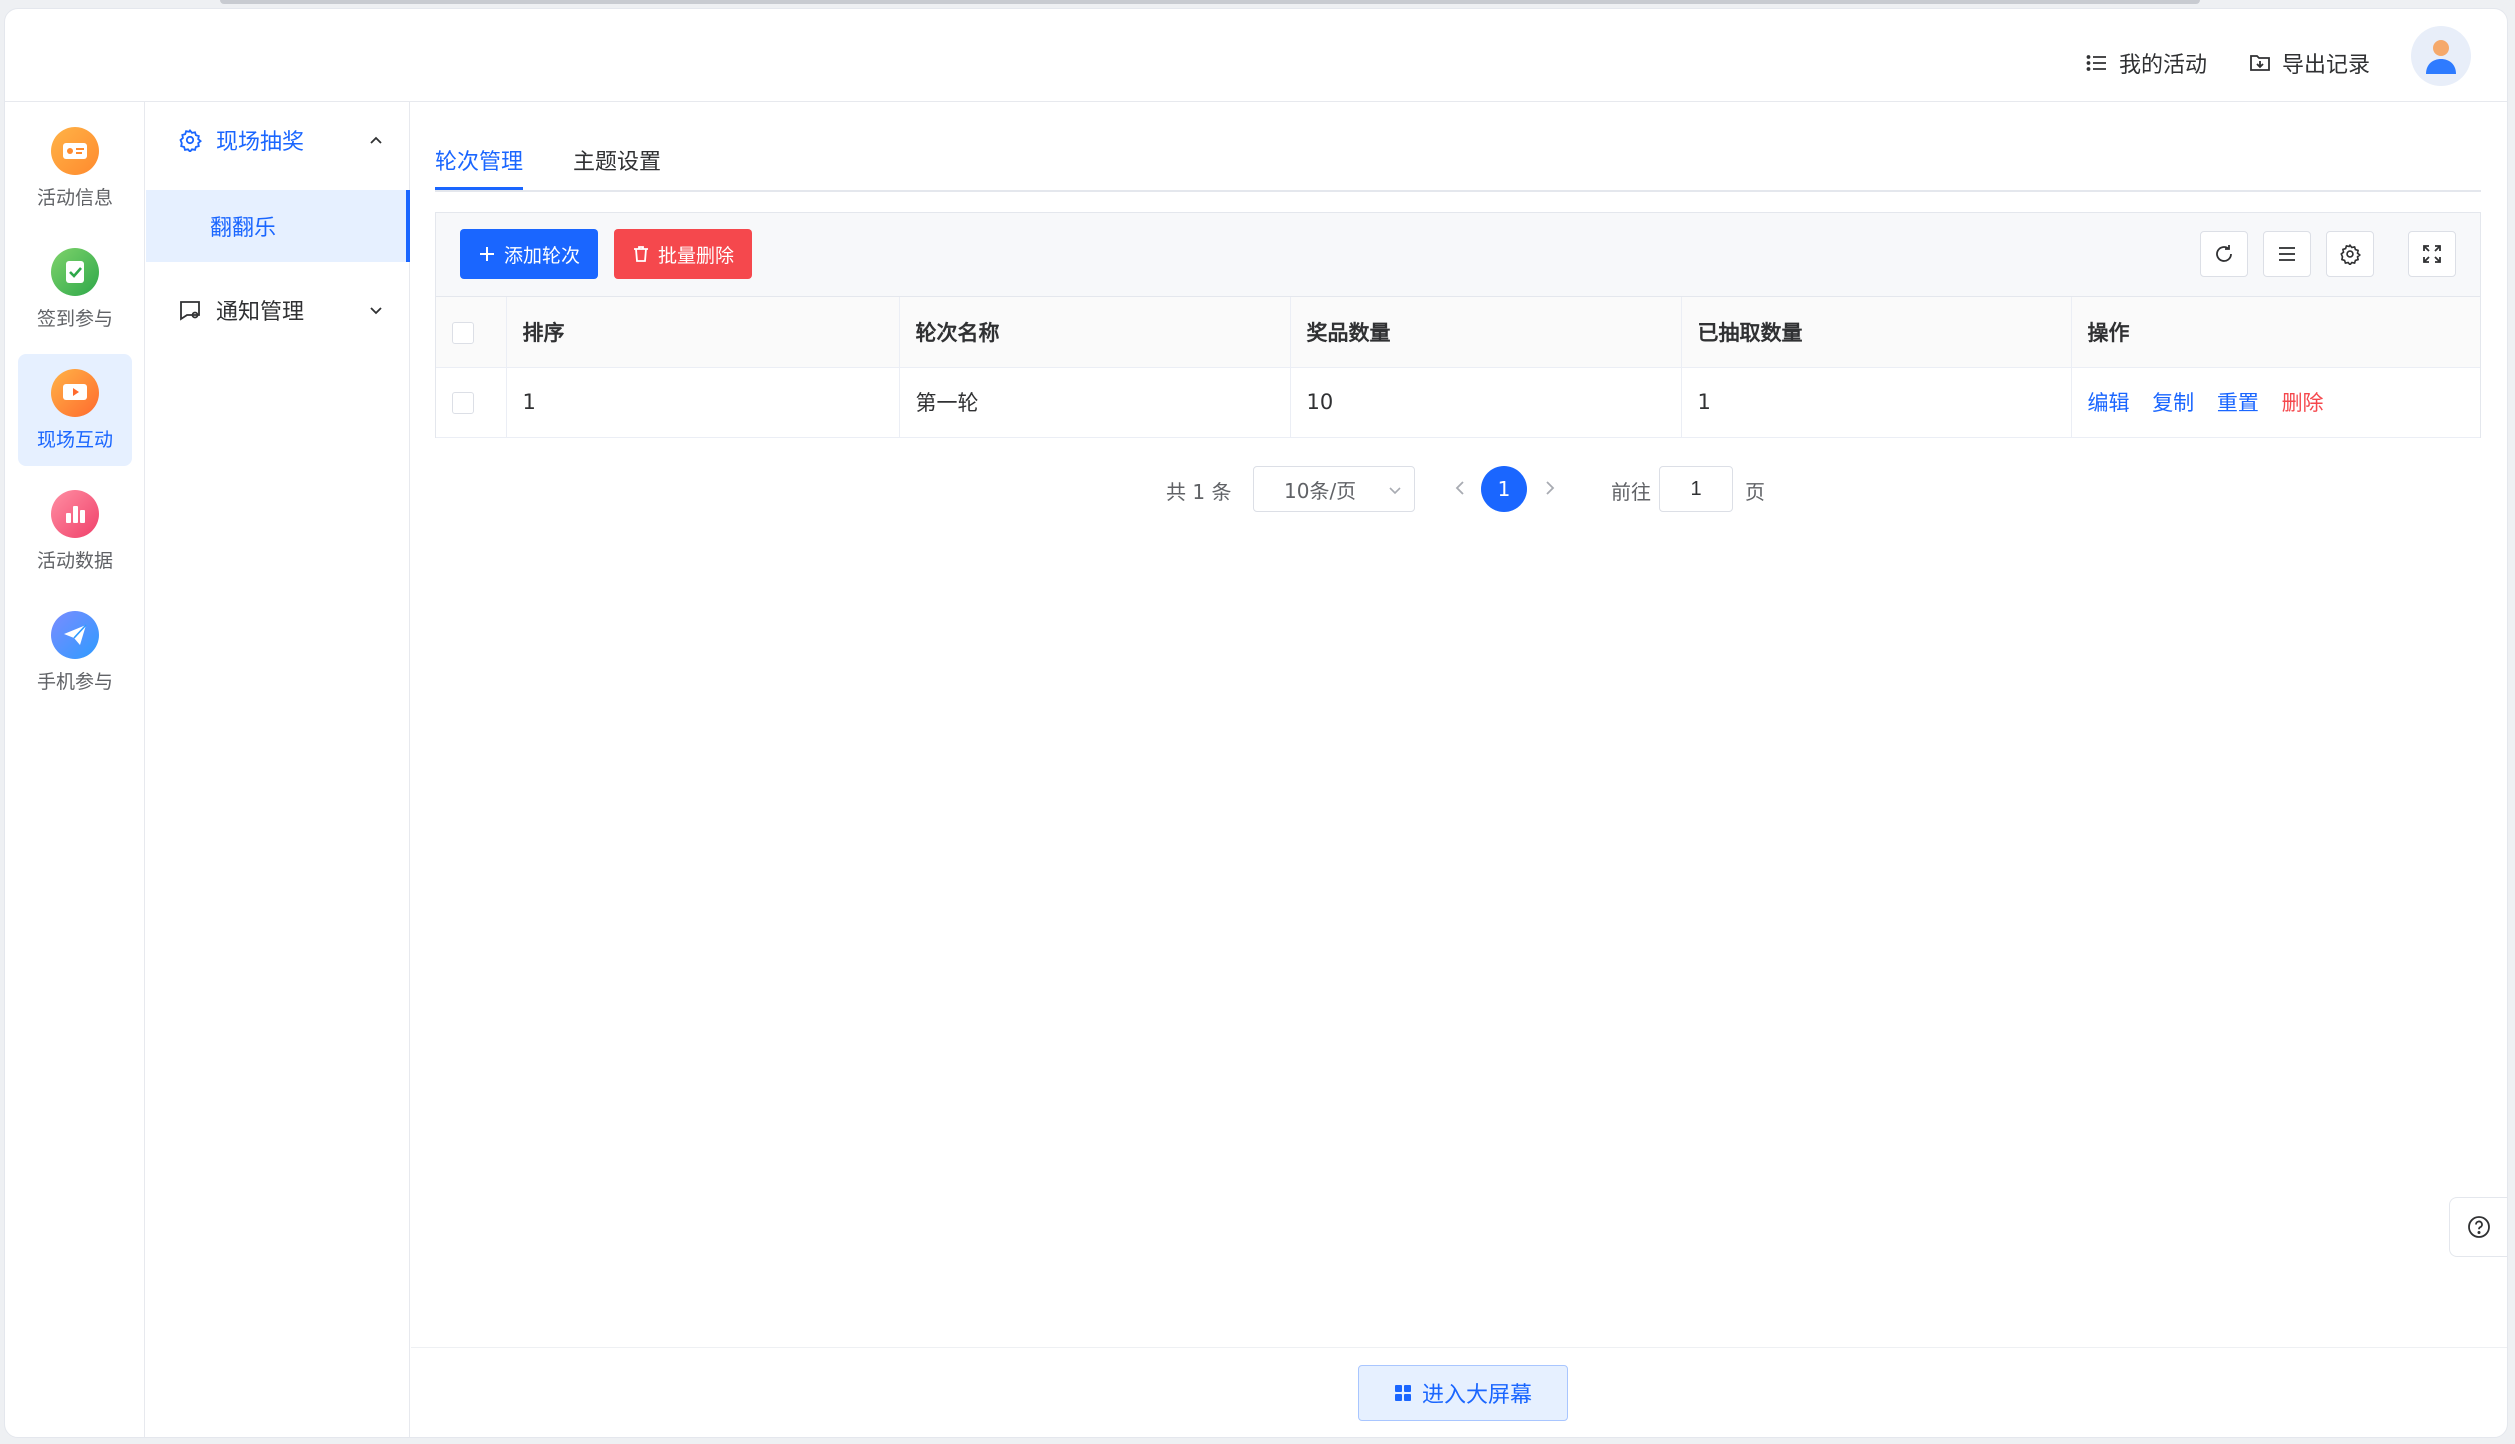  Describe the element at coordinates (2275, 402) in the screenshot. I see `actions-cell: 编辑 复制 重置 删除` at that location.